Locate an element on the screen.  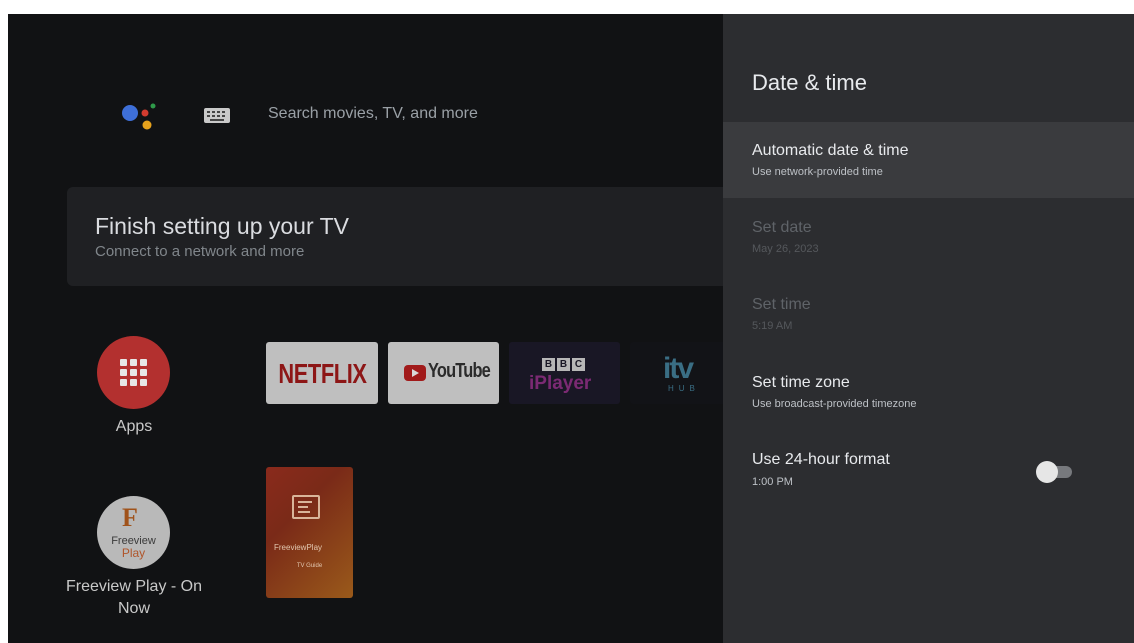
itv-hub-tile: itv HUB is located at coordinates (680, 373).